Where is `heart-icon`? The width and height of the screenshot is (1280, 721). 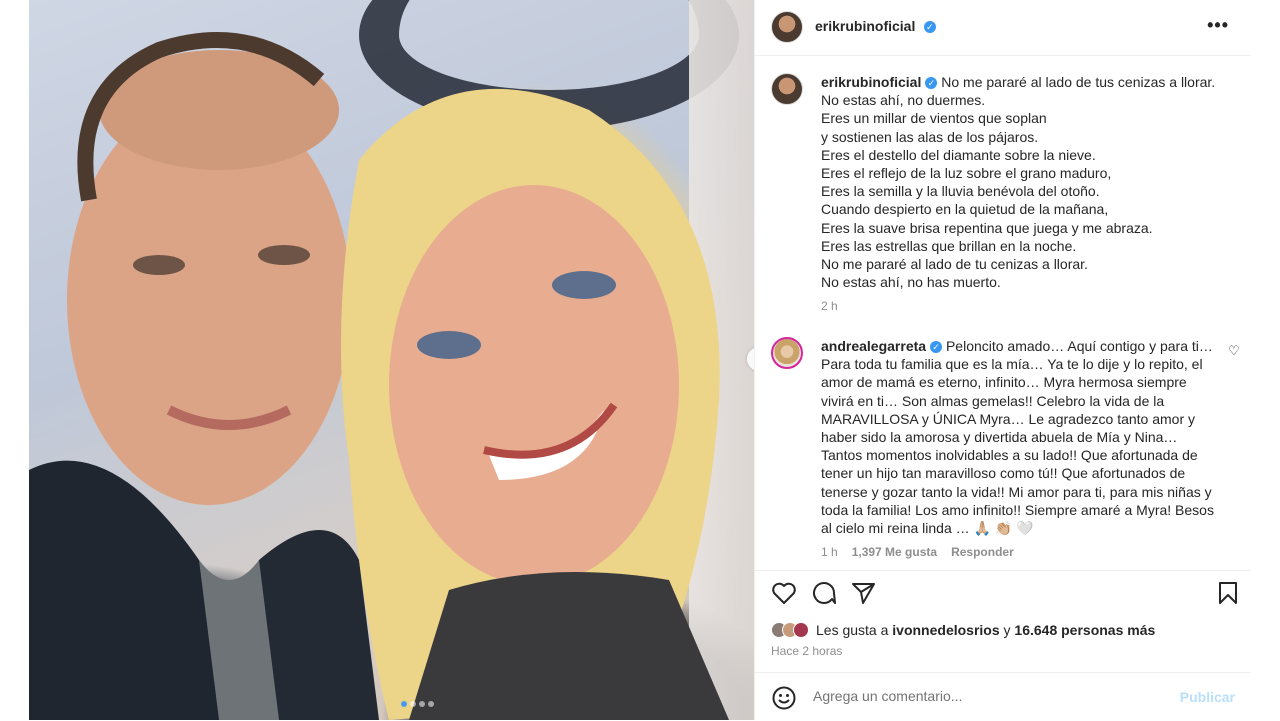
heart-icon is located at coordinates (784, 593).